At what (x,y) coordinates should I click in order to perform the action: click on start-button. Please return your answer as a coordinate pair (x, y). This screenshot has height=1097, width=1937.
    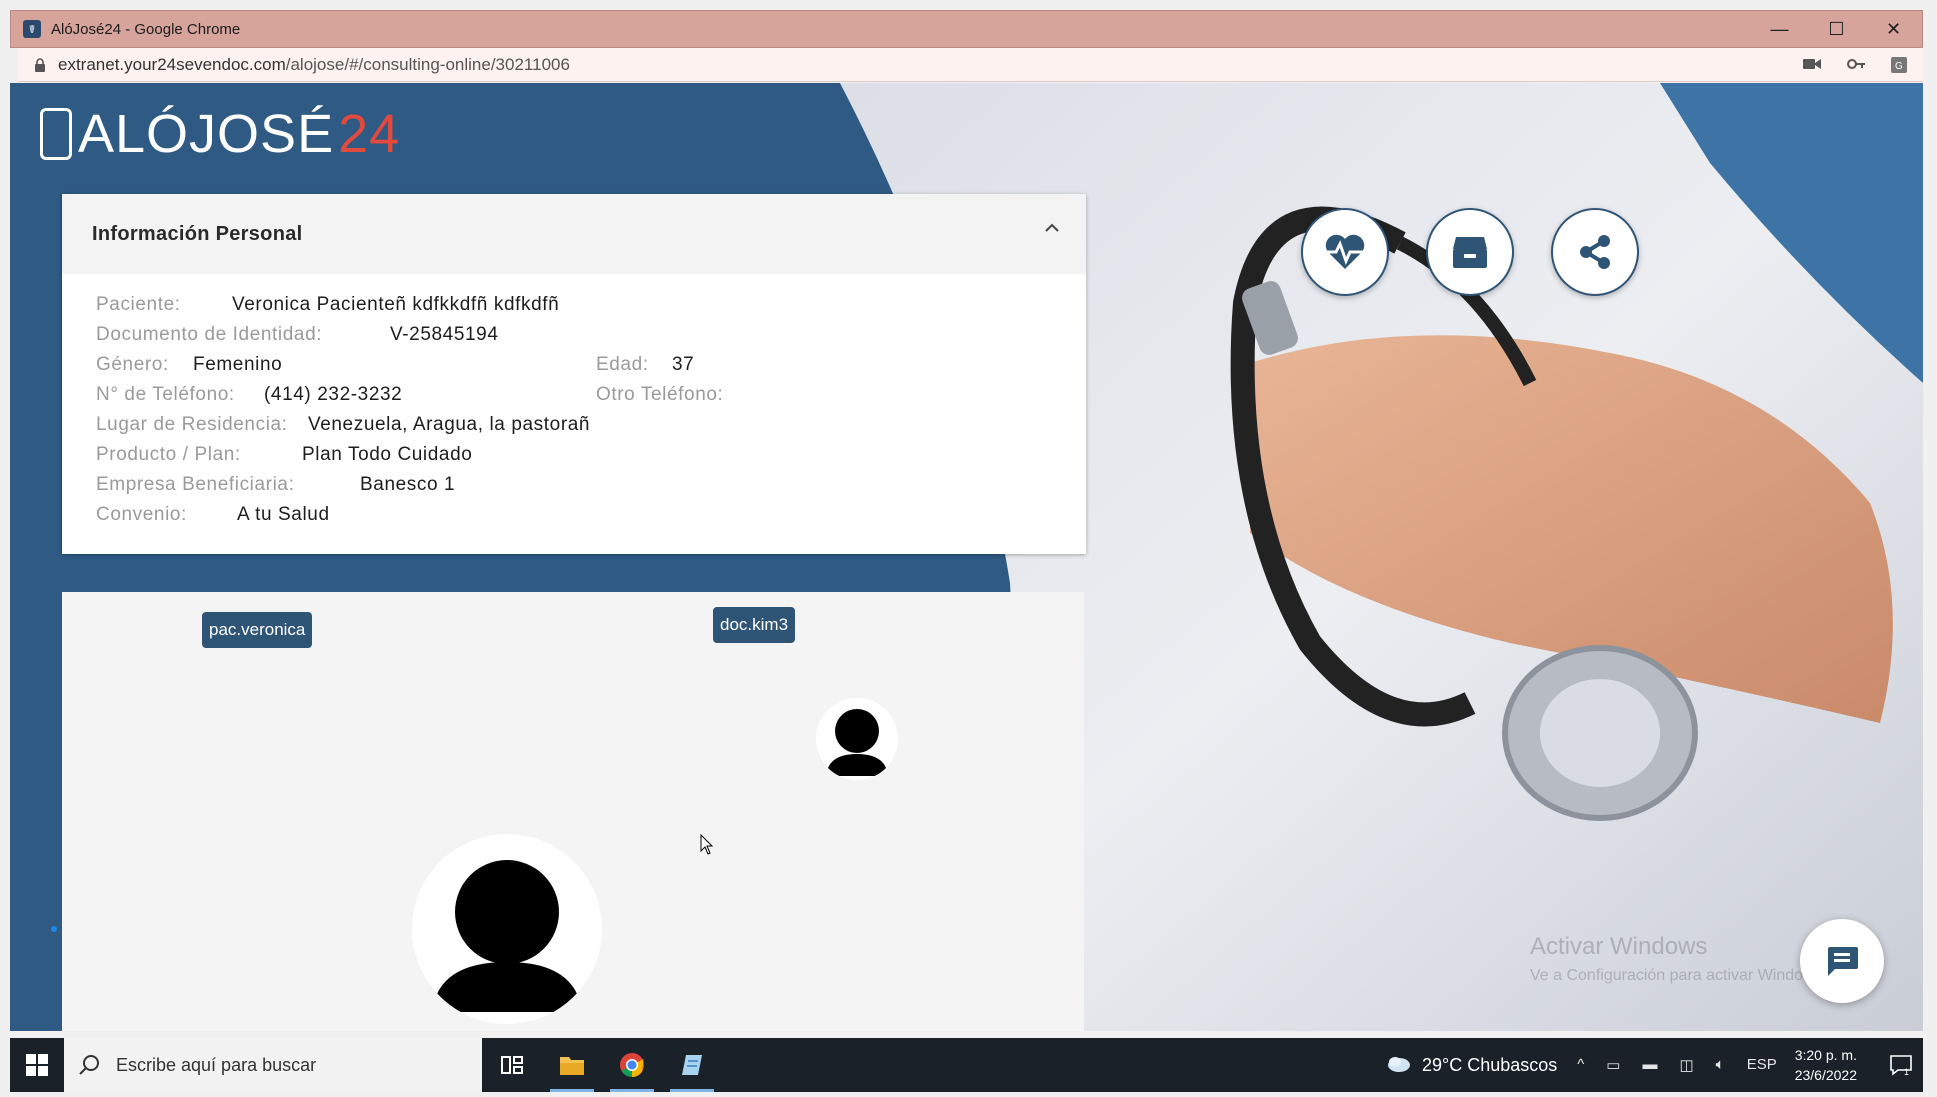
    Looking at the image, I should click on (37, 1065).